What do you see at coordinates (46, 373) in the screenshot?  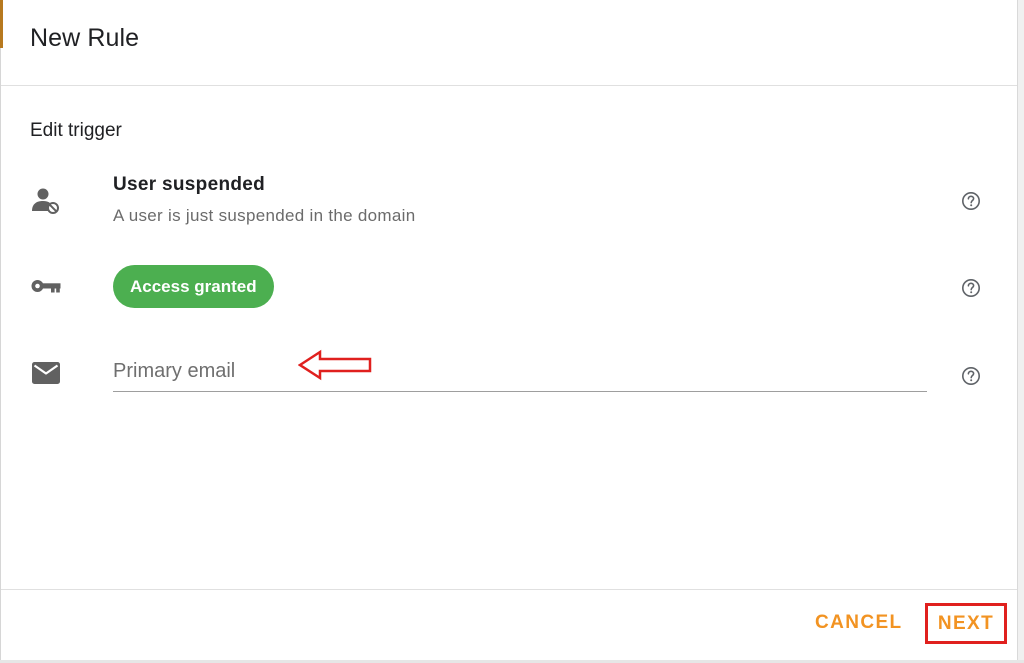 I see `mail-icon` at bounding box center [46, 373].